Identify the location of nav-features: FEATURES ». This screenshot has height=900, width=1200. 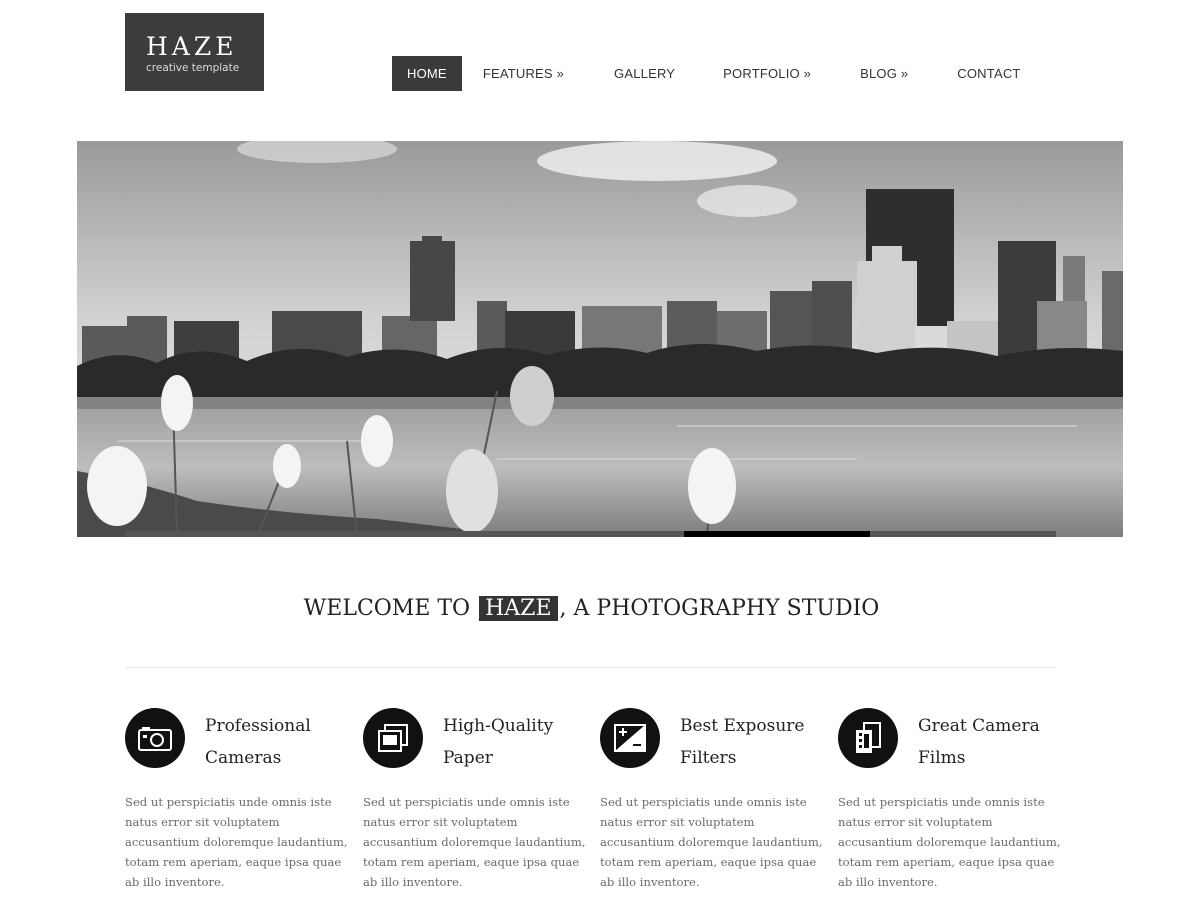
(523, 73).